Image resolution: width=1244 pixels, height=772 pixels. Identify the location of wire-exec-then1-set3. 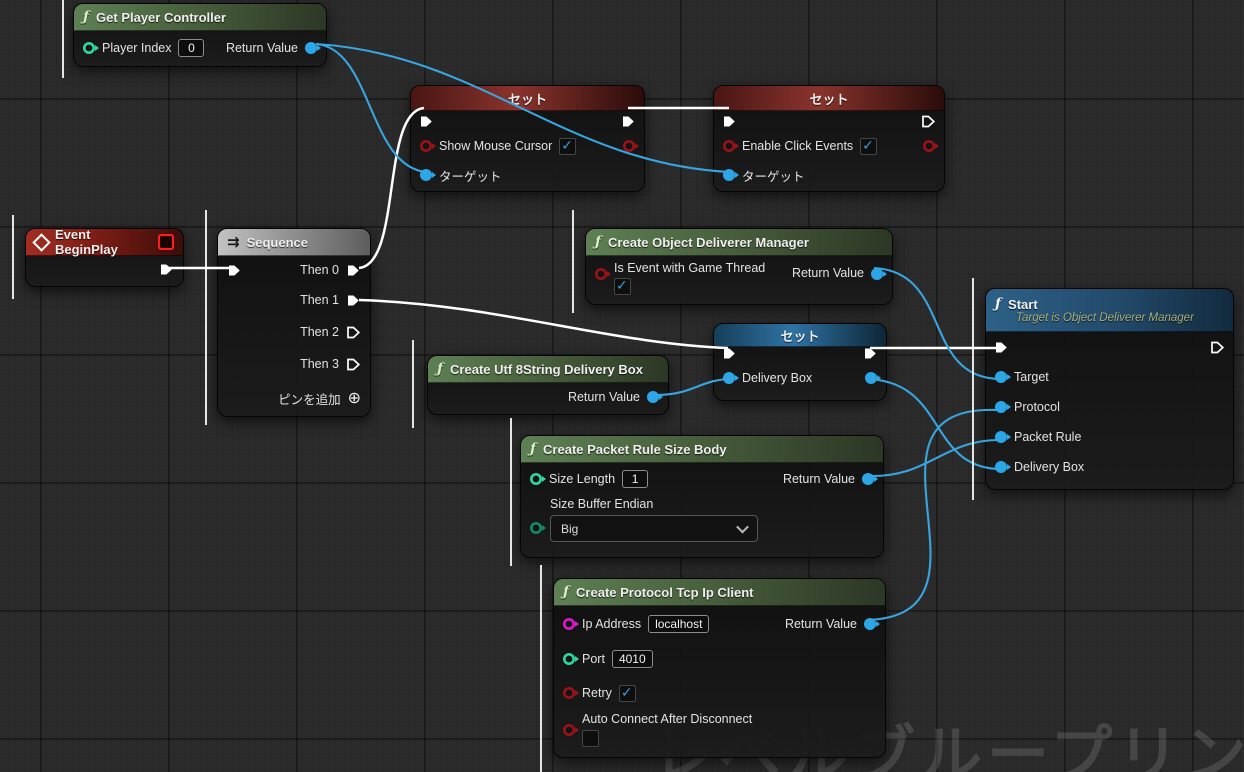
(543, 324).